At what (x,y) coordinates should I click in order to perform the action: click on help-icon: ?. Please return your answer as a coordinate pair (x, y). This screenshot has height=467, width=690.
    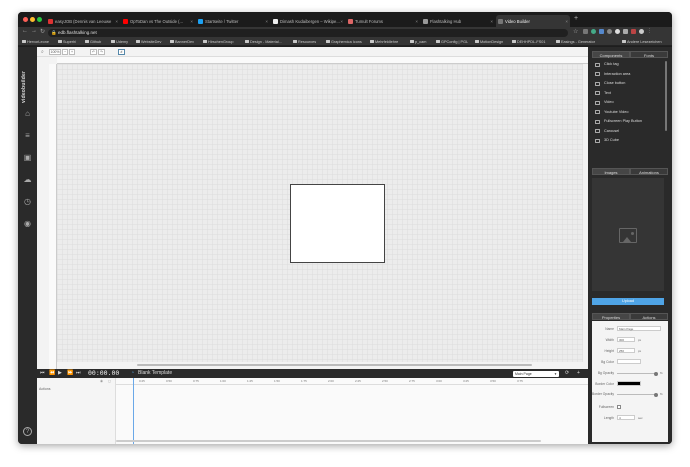
    Looking at the image, I should click on (27, 431).